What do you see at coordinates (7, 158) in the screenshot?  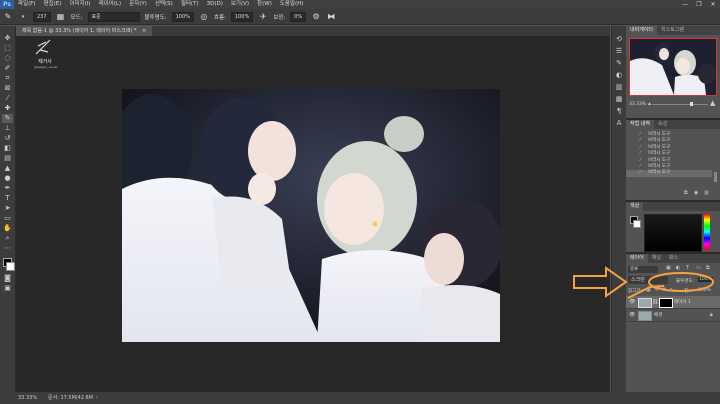 I see `gradient-tool-icon: ▤` at bounding box center [7, 158].